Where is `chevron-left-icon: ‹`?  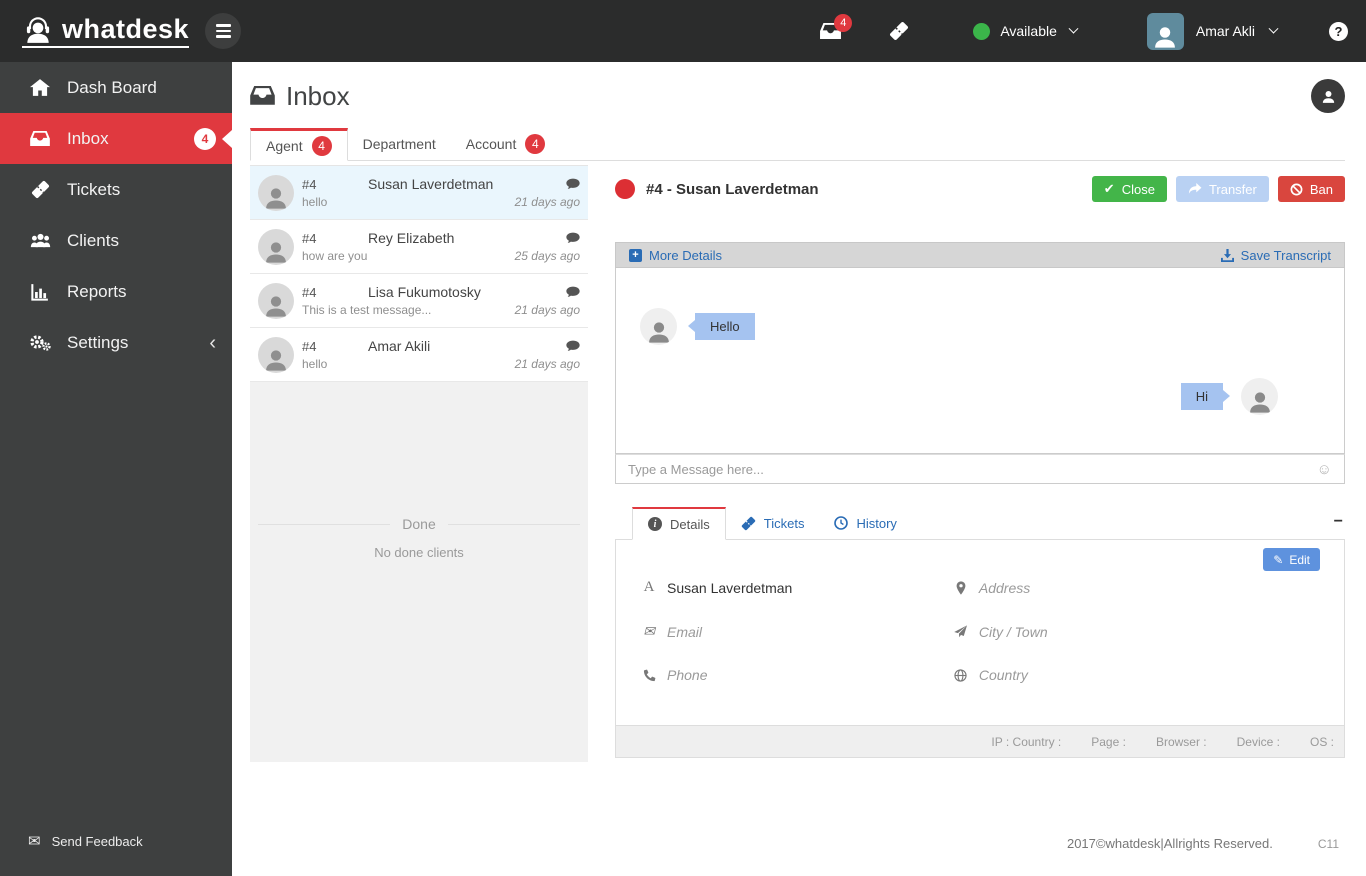
chevron-left-icon: ‹ is located at coordinates (212, 342).